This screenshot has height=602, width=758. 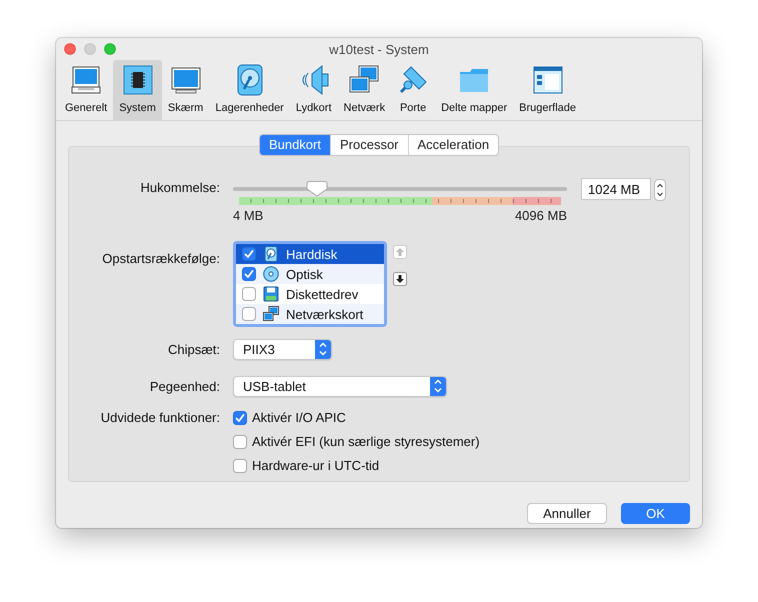 What do you see at coordinates (304, 274) in the screenshot?
I see `item-label: Optisk` at bounding box center [304, 274].